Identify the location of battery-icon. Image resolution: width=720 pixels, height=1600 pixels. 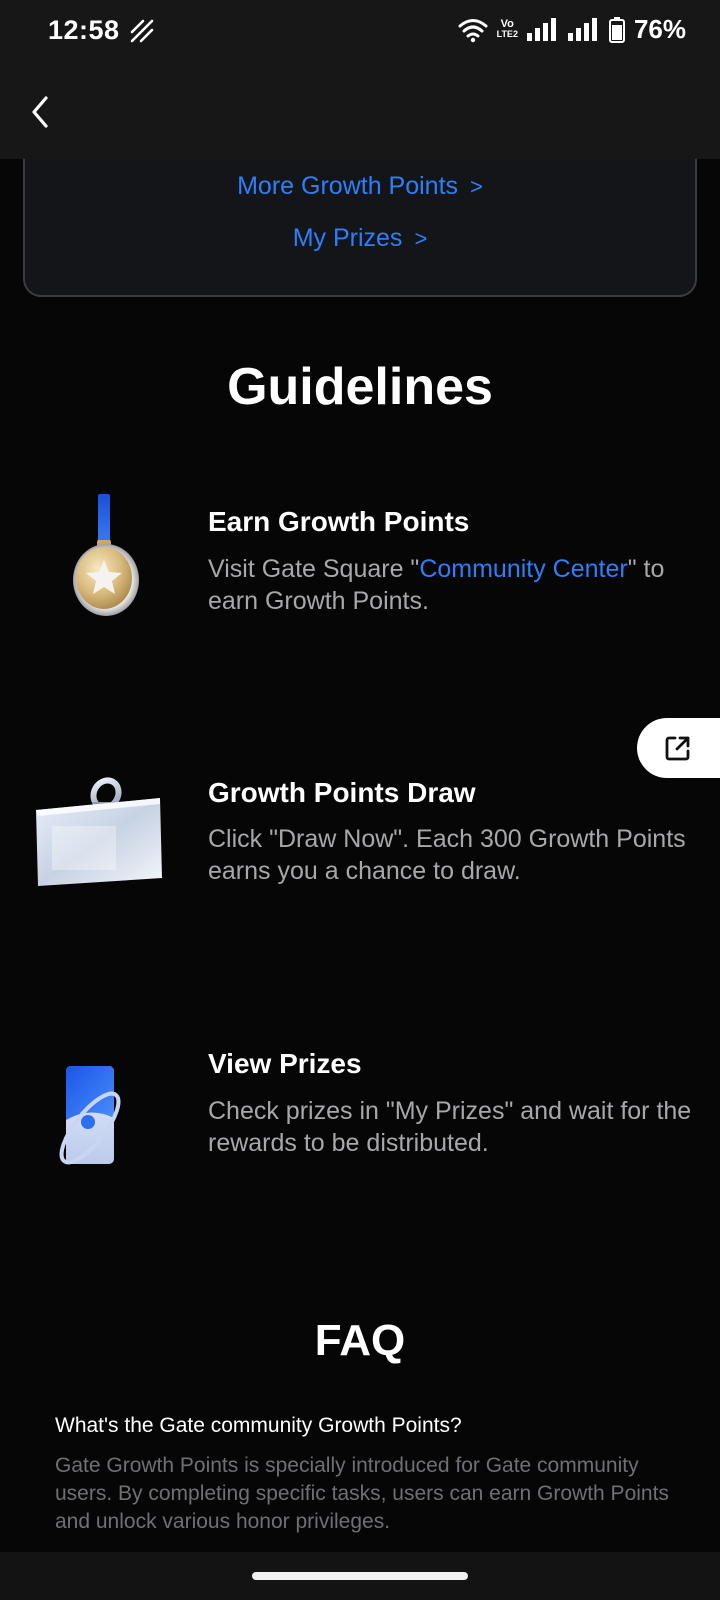
(616, 29).